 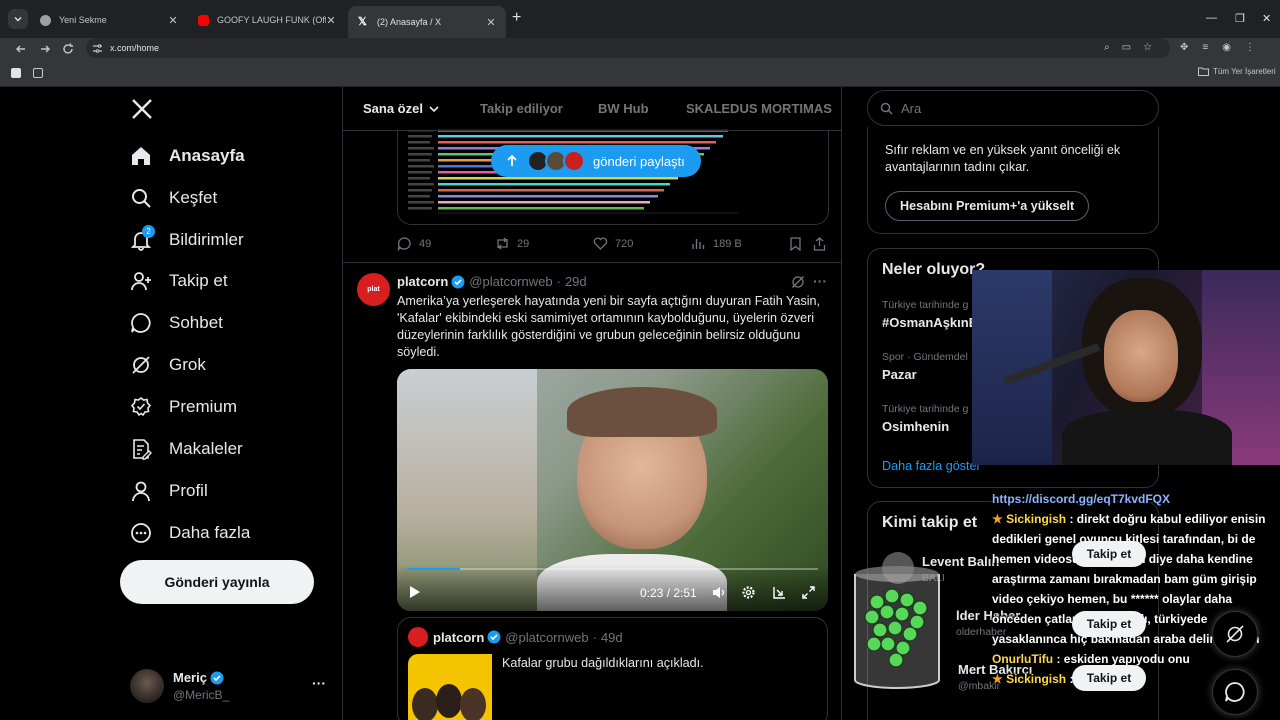 What do you see at coordinates (168, 365) in the screenshot?
I see `sidebar-item-grok: Grok` at bounding box center [168, 365].